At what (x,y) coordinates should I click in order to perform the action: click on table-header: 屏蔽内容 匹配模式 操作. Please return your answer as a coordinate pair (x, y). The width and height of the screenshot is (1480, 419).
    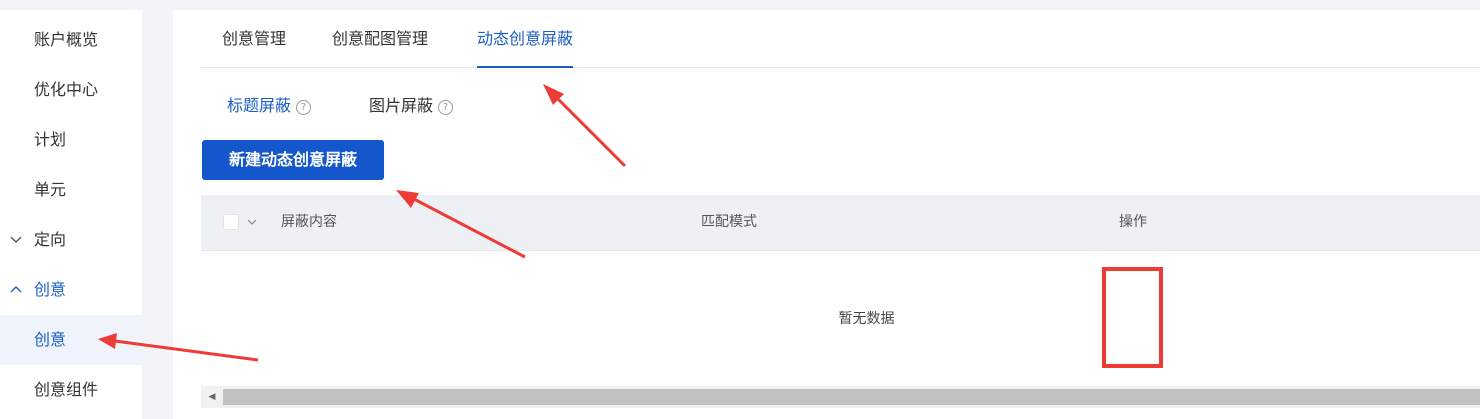
    Looking at the image, I should click on (840, 223).